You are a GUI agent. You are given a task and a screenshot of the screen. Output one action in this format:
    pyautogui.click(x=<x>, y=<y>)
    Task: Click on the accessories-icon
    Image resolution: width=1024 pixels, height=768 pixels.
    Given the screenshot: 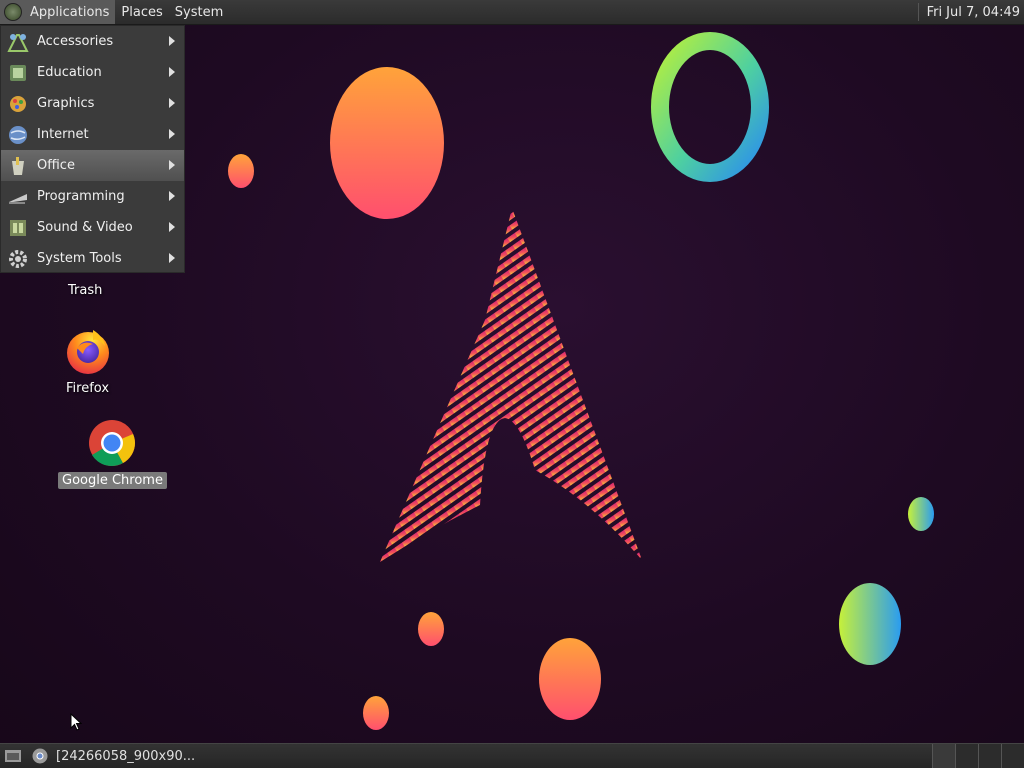 What is the action you would take?
    pyautogui.click(x=18, y=42)
    